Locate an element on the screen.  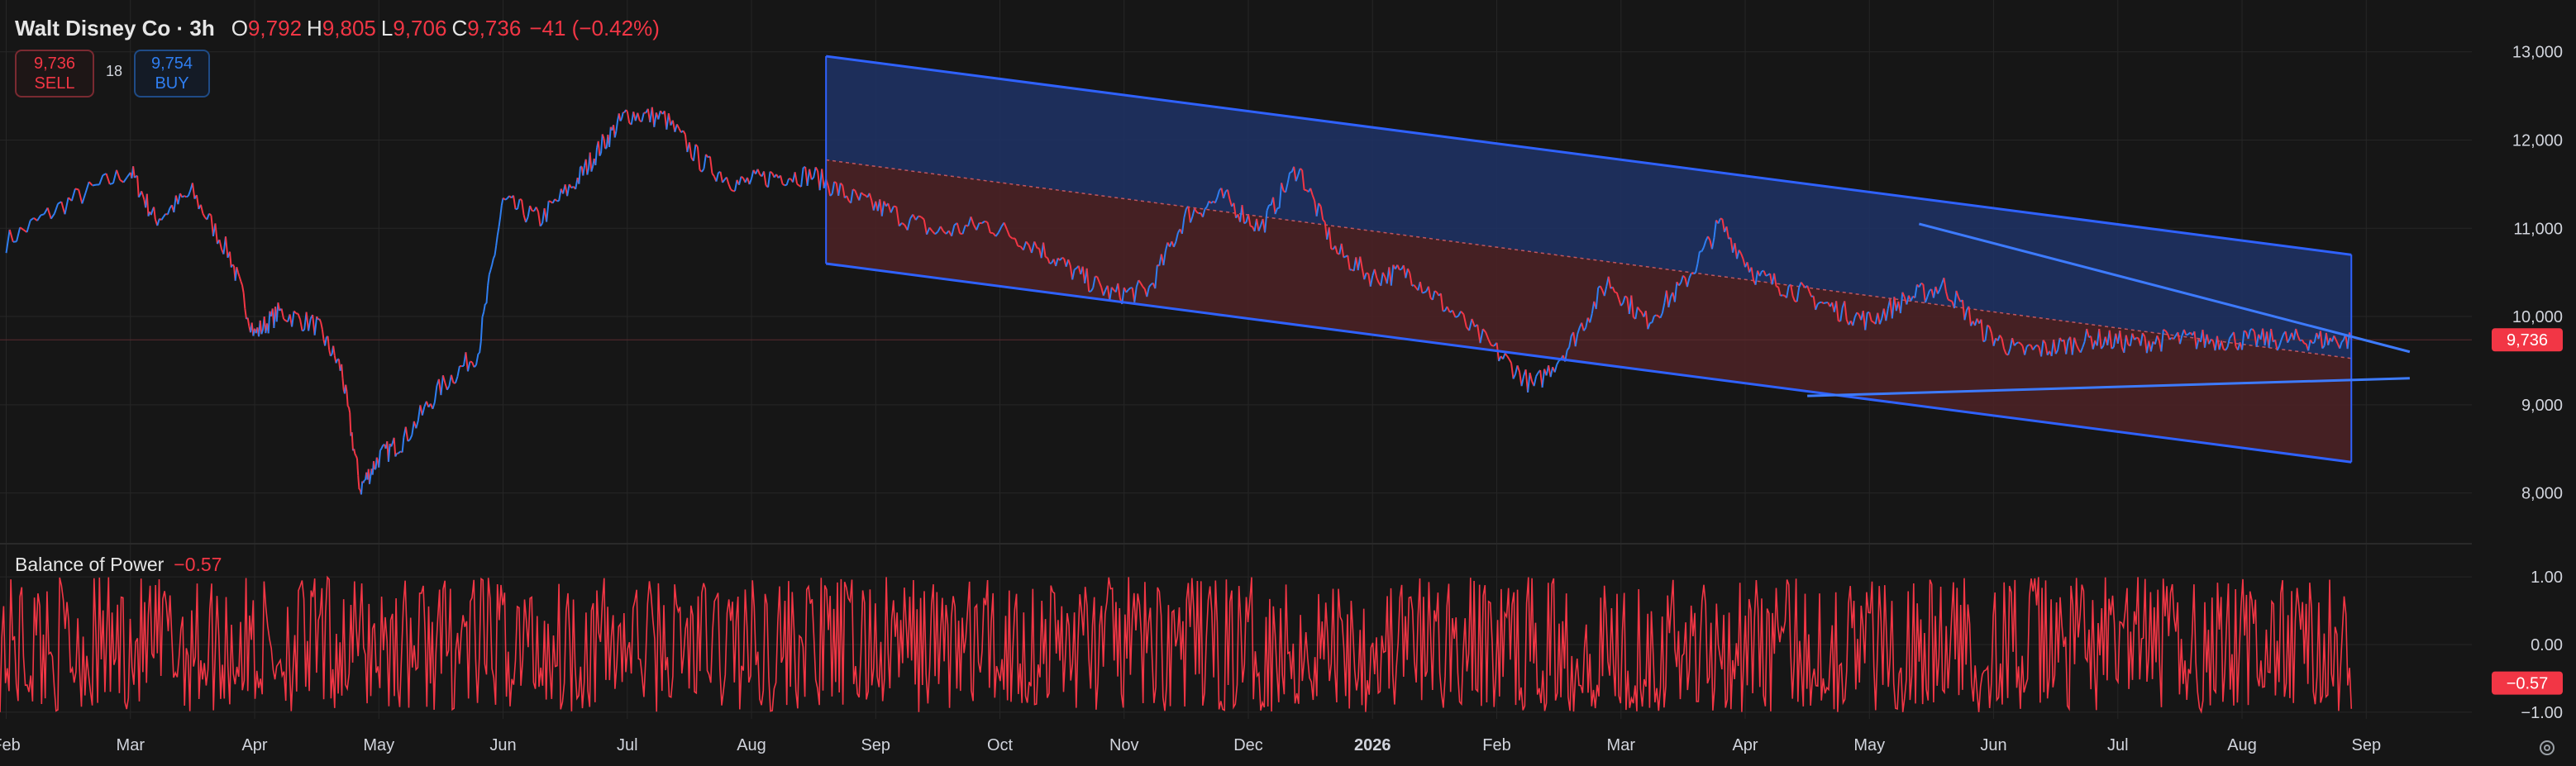
time-tick-label: Jul is located at coordinates (2118, 745).